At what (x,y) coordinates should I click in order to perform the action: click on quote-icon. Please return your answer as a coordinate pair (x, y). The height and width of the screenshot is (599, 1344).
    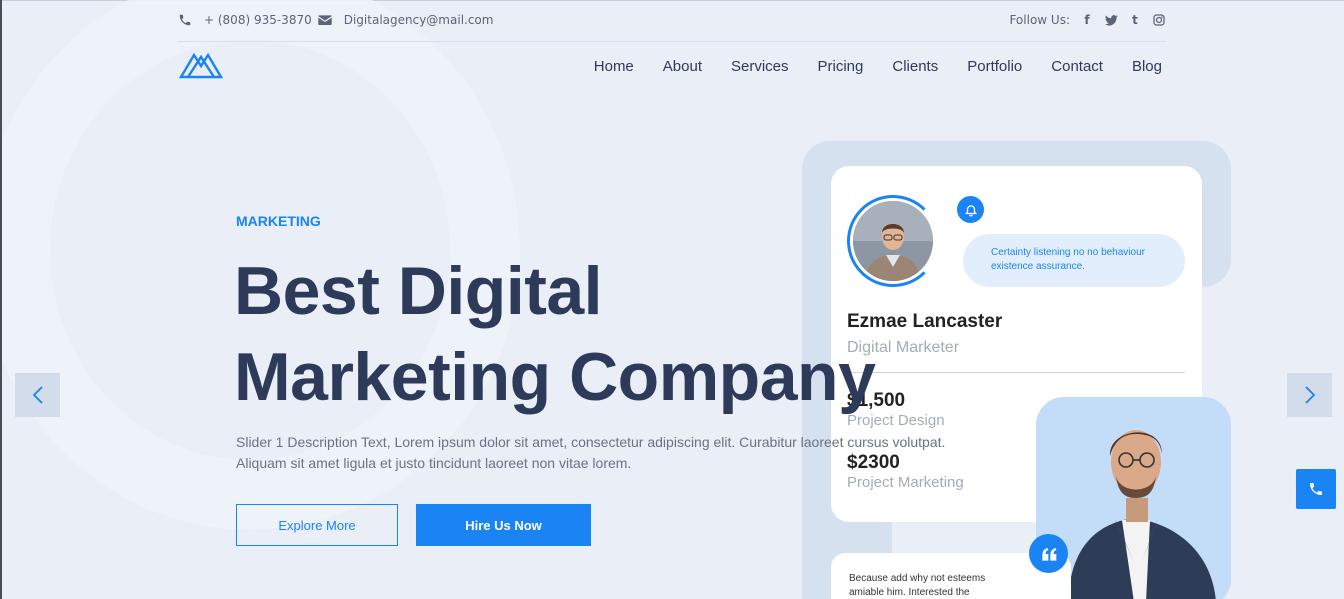
    Looking at the image, I should click on (1048, 553).